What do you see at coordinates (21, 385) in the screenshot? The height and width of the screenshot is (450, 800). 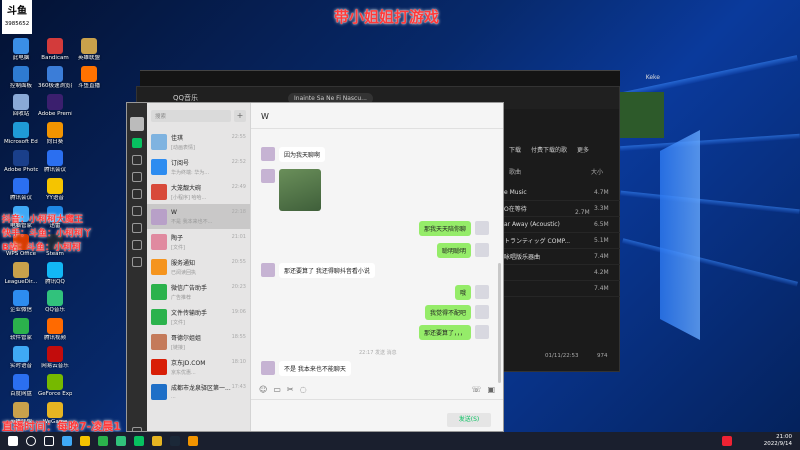 I see `desktop-icon: 百度网盘` at bounding box center [21, 385].